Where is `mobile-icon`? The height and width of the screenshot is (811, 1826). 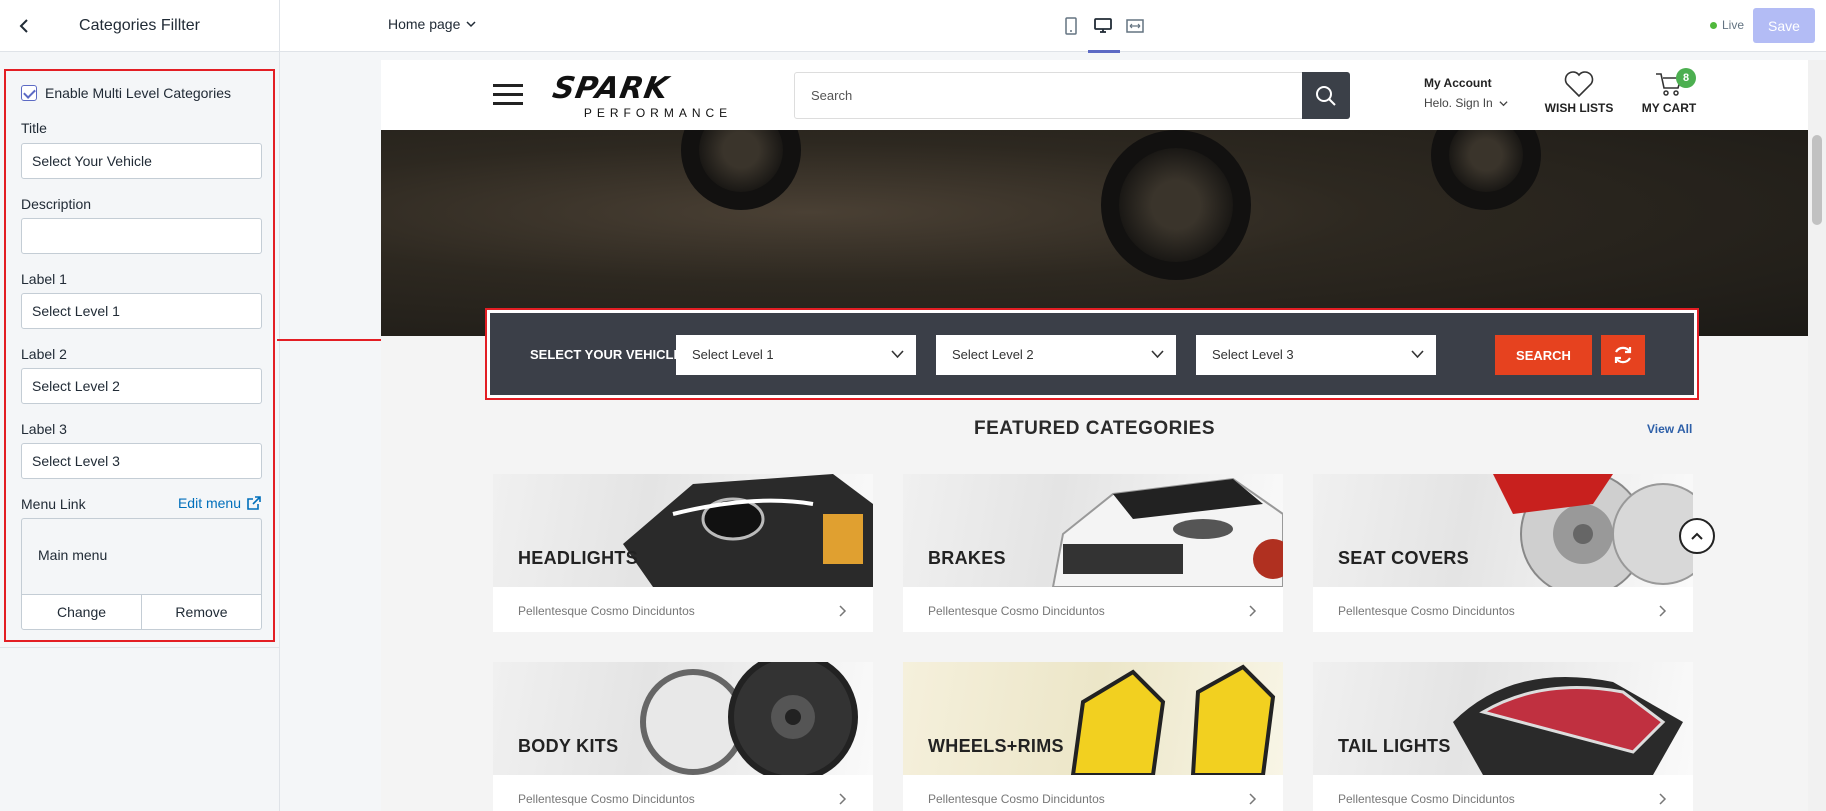
mobile-icon is located at coordinates (1071, 26).